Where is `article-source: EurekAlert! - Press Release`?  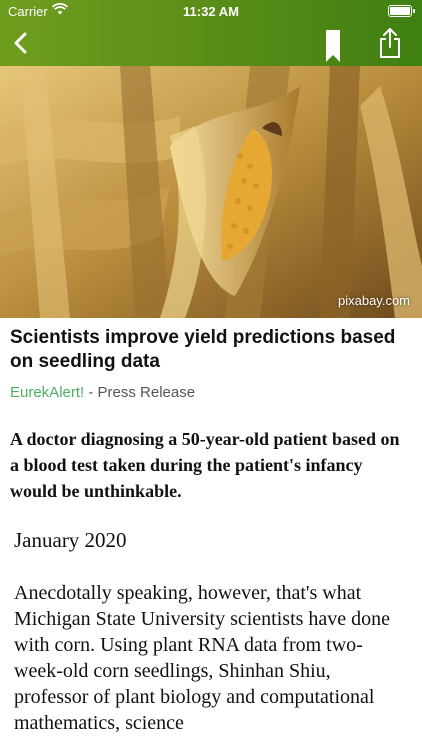 article-source: EurekAlert! - Press Release is located at coordinates (102, 392).